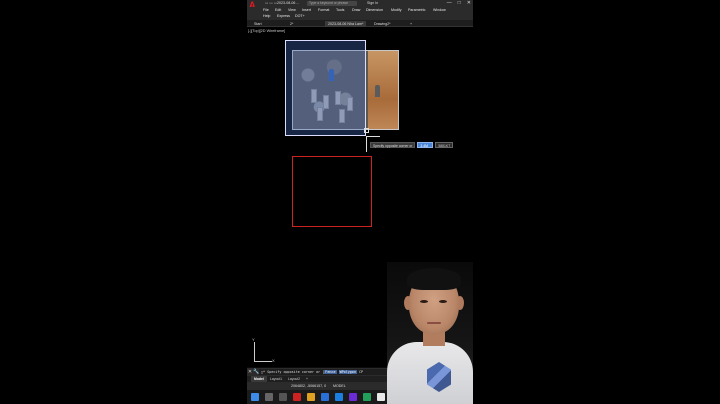  Describe the element at coordinates (372, 3) in the screenshot. I see `sign-in-button: Sign In` at that location.